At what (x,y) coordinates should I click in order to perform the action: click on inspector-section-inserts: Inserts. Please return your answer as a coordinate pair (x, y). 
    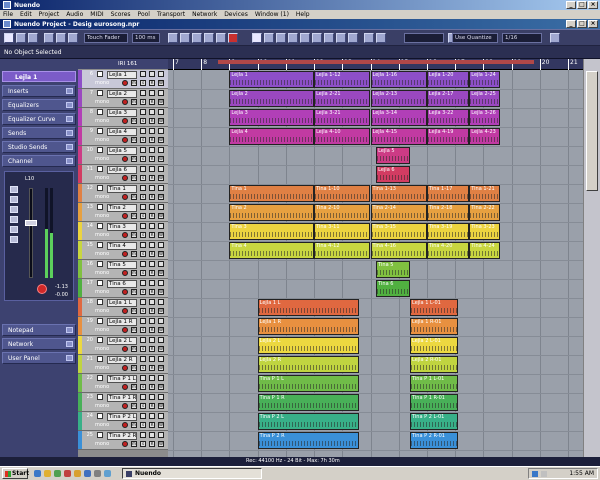
    Looking at the image, I should click on (39, 91).